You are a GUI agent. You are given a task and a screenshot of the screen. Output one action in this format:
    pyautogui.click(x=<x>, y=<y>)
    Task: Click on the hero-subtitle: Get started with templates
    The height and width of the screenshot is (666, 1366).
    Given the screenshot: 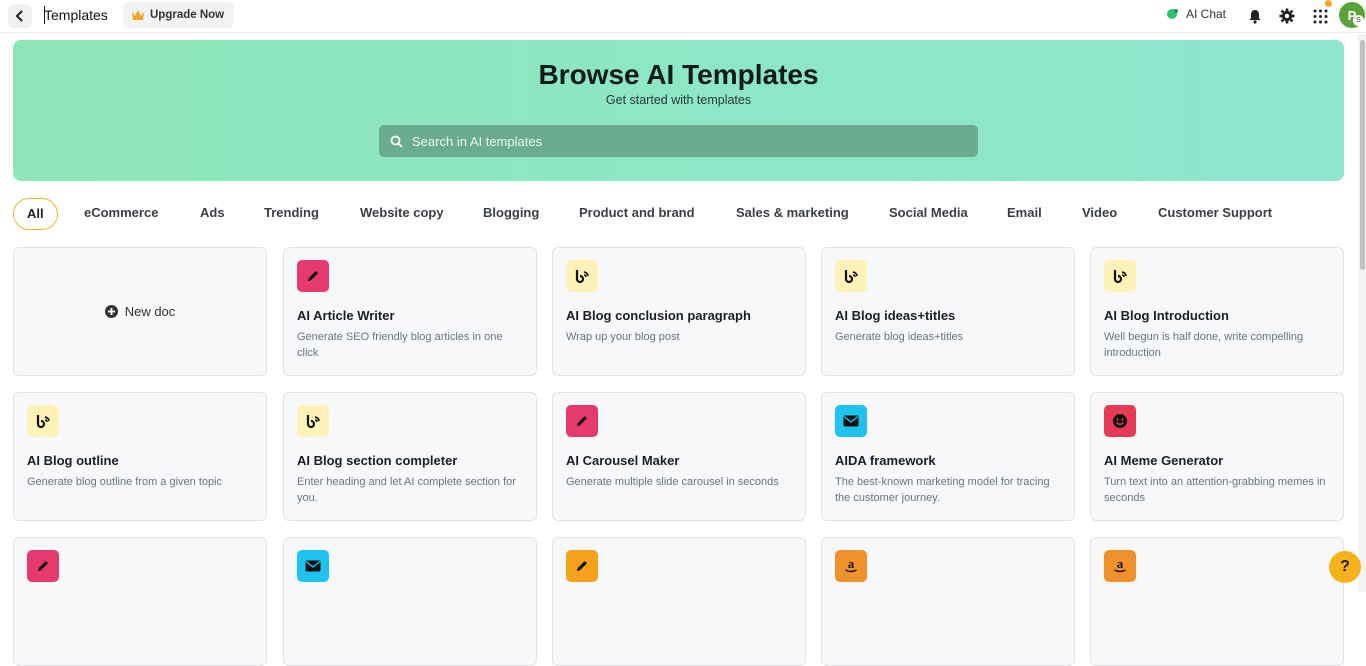 What is the action you would take?
    pyautogui.click(x=678, y=100)
    